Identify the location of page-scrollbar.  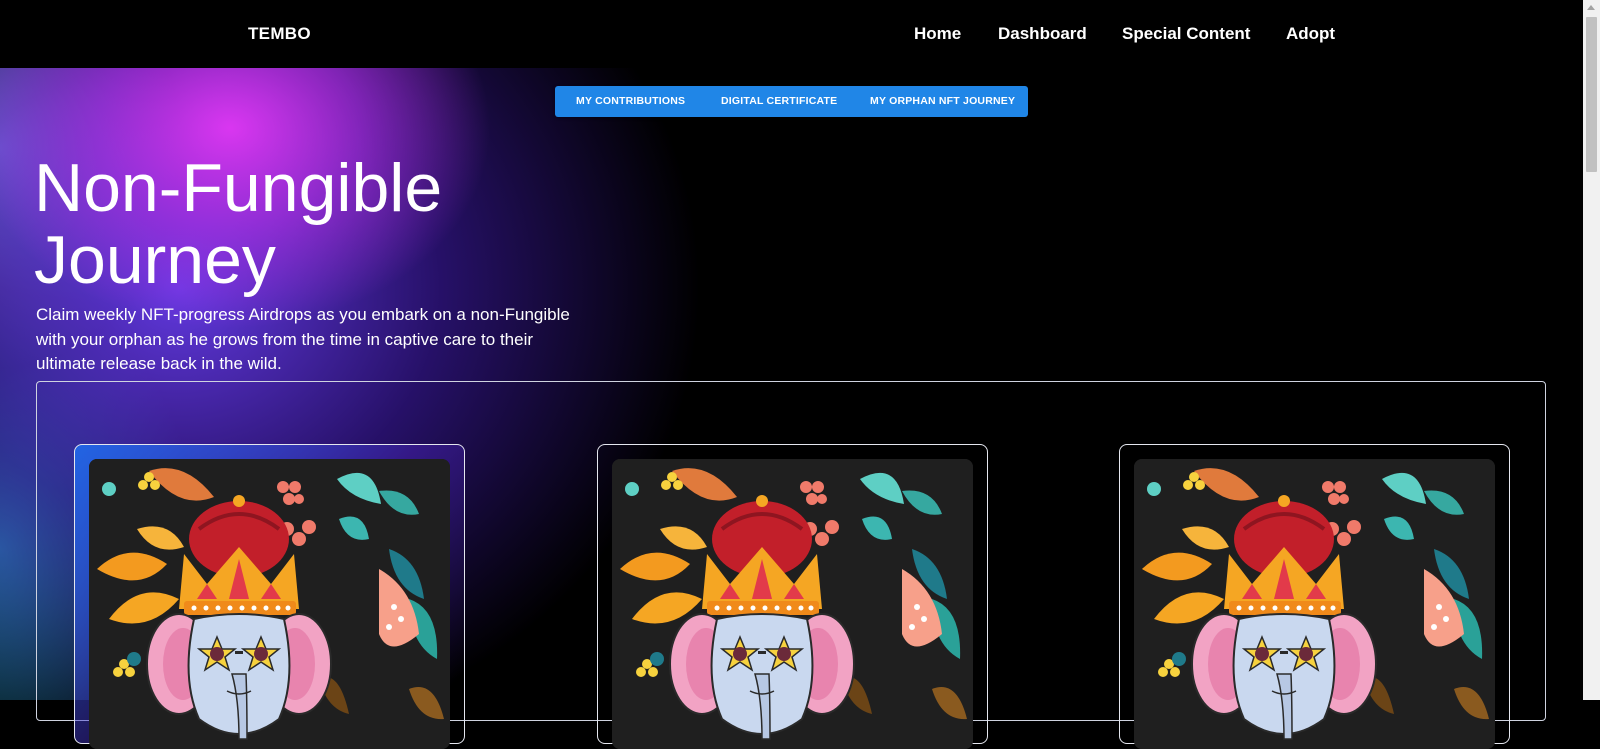
(1591, 350).